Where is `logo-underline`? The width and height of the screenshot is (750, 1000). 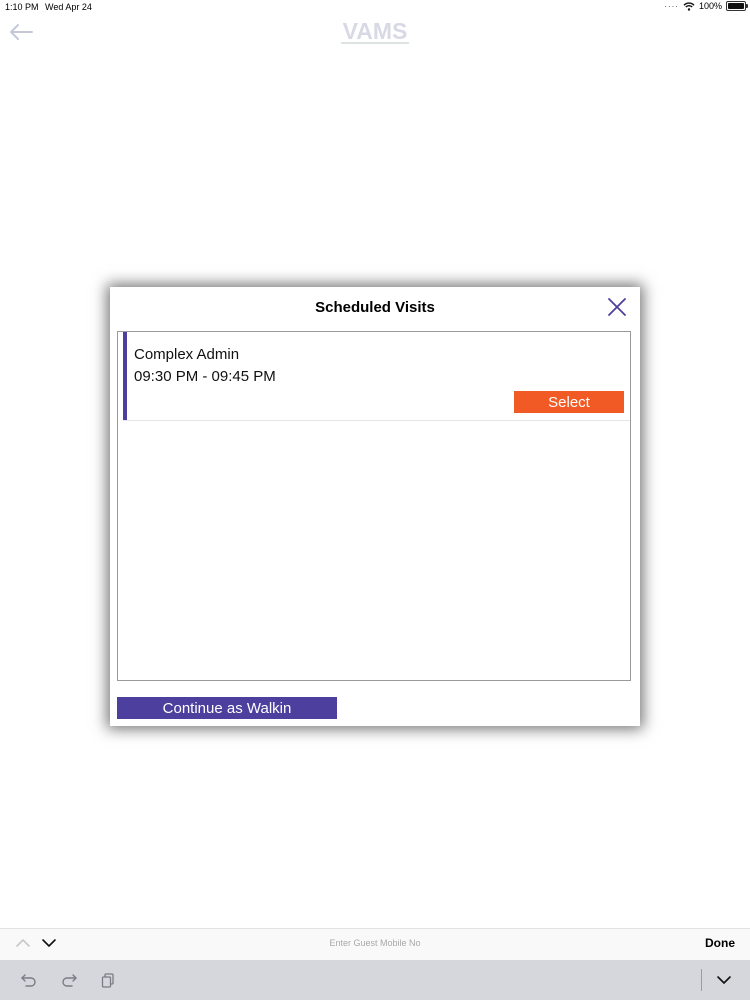
logo-underline is located at coordinates (375, 43).